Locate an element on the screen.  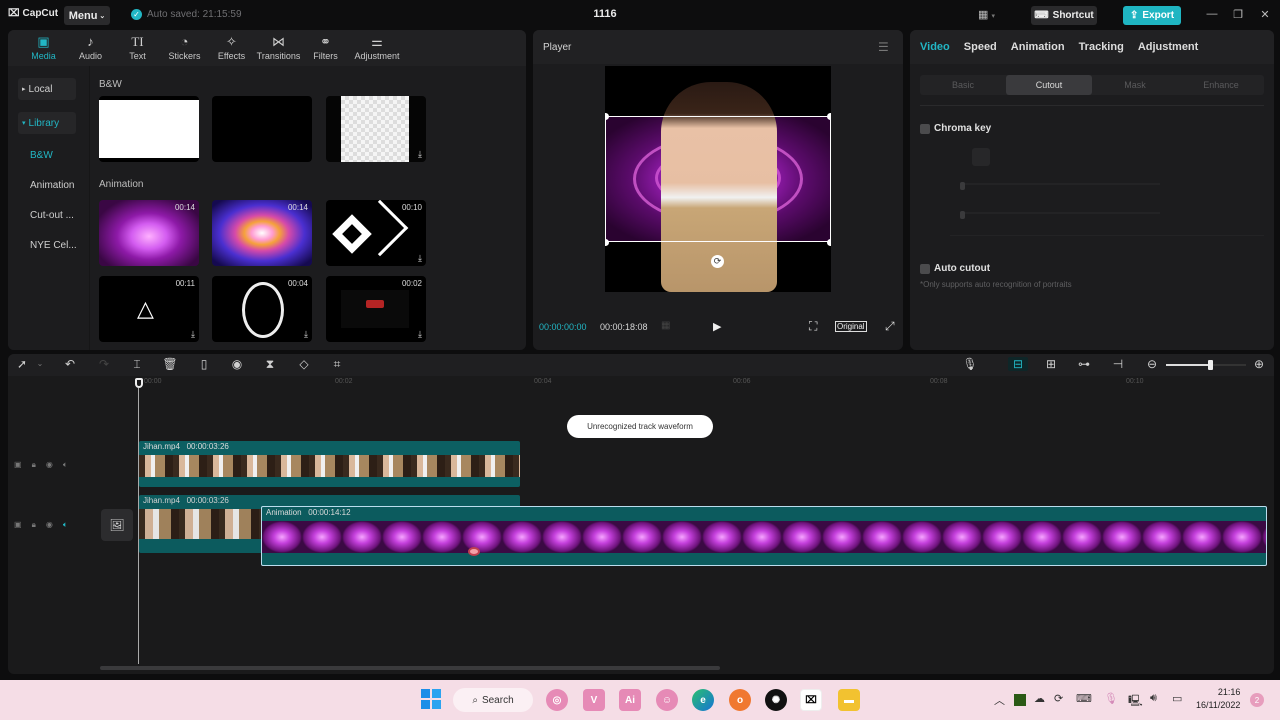
media-thumb-animation: △ 00:11 ⤓ is located at coordinates (149, 309).